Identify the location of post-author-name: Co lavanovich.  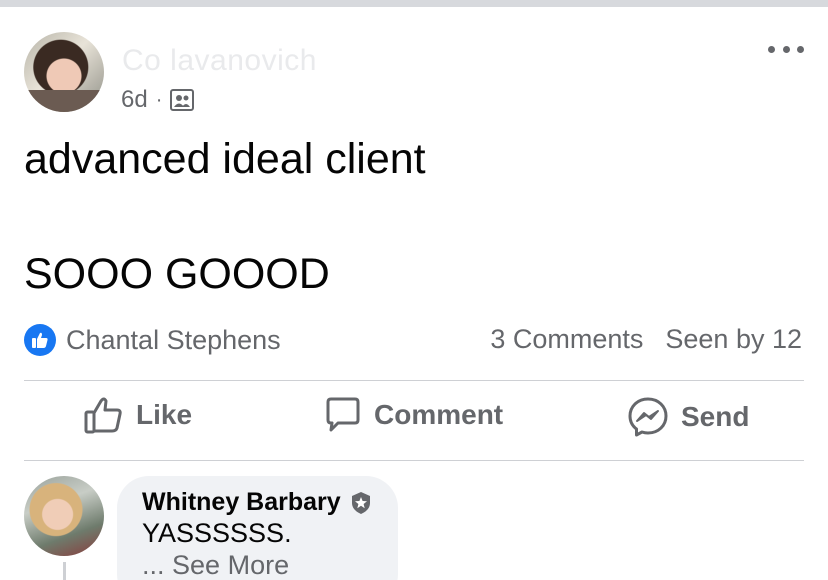
(219, 61).